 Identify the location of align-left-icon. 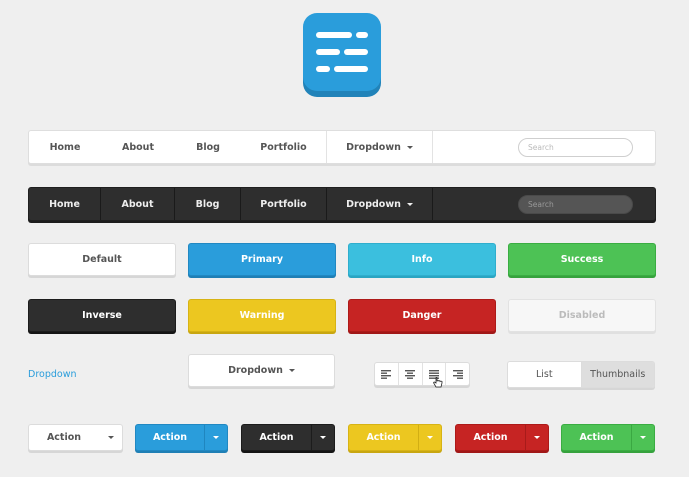
(386, 374).